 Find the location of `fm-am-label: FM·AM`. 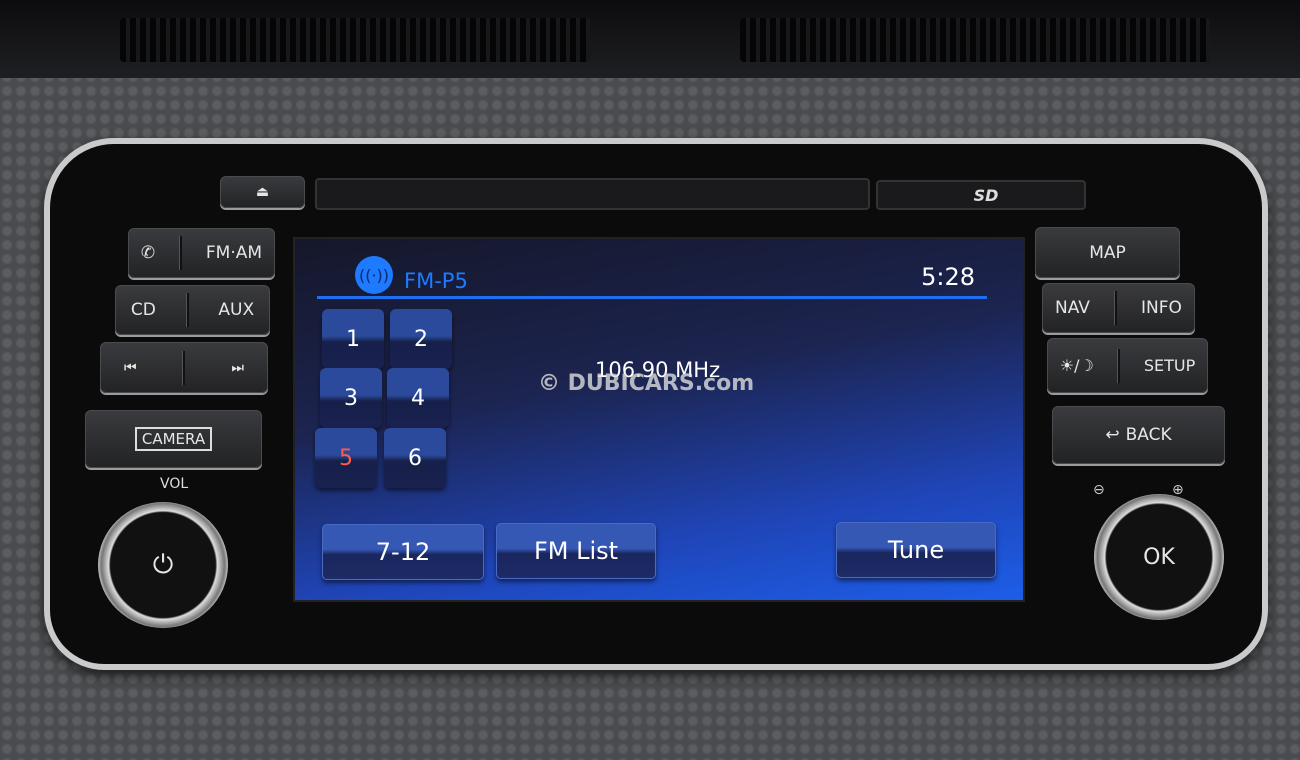

fm-am-label: FM·AM is located at coordinates (234, 253).